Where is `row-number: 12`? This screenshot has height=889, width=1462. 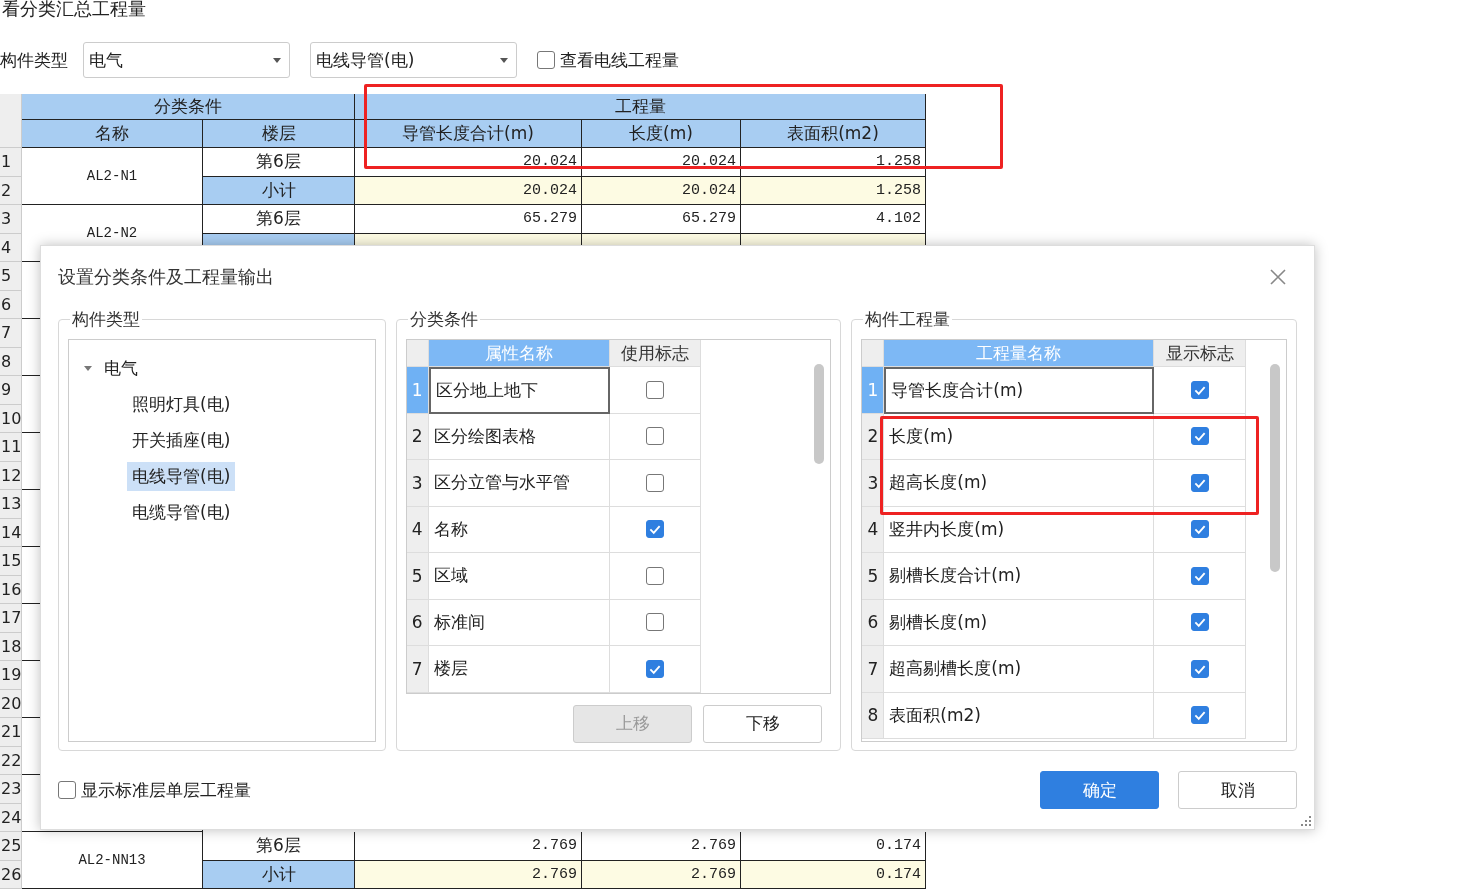 row-number: 12 is located at coordinates (11, 475).